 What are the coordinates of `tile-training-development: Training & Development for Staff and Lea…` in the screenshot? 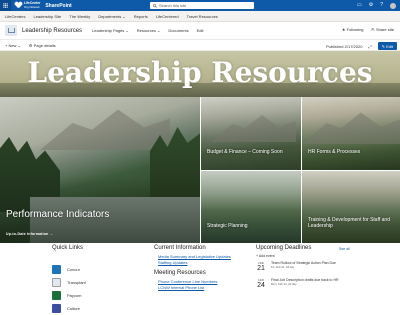 It's located at (351, 207).